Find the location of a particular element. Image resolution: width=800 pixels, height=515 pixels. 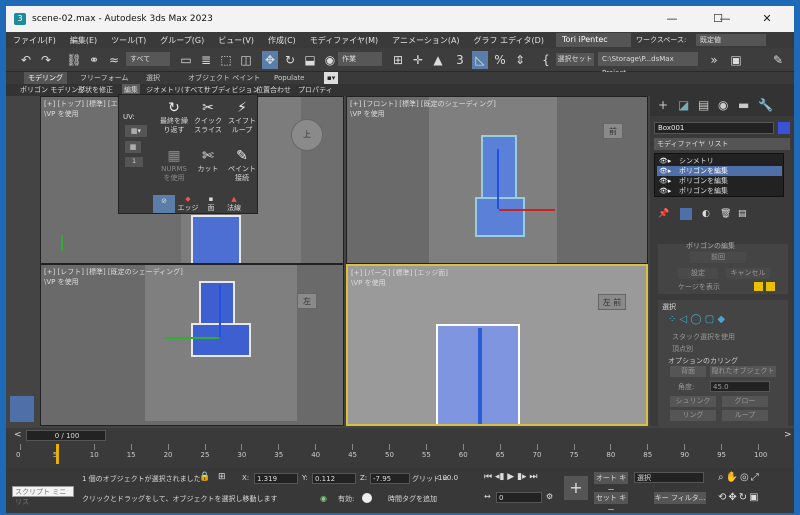

key-mode-icon: ↔ is located at coordinates (487, 496).